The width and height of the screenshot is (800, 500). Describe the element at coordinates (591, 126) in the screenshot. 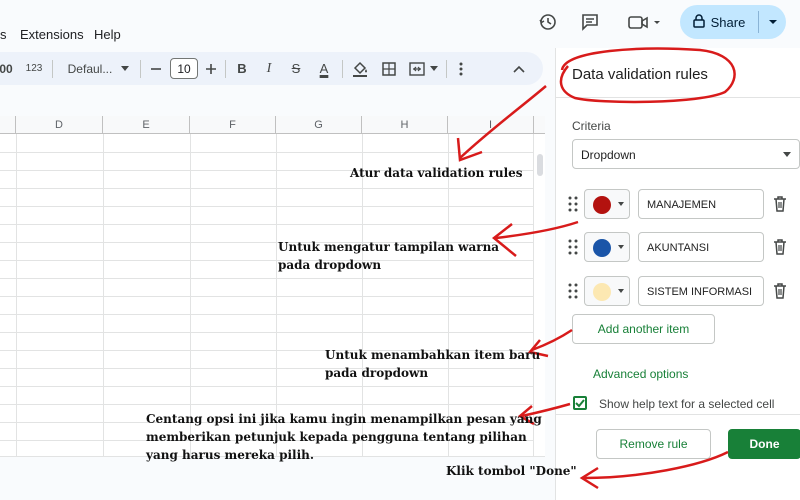

I see `criteria-label: Criteria` at that location.